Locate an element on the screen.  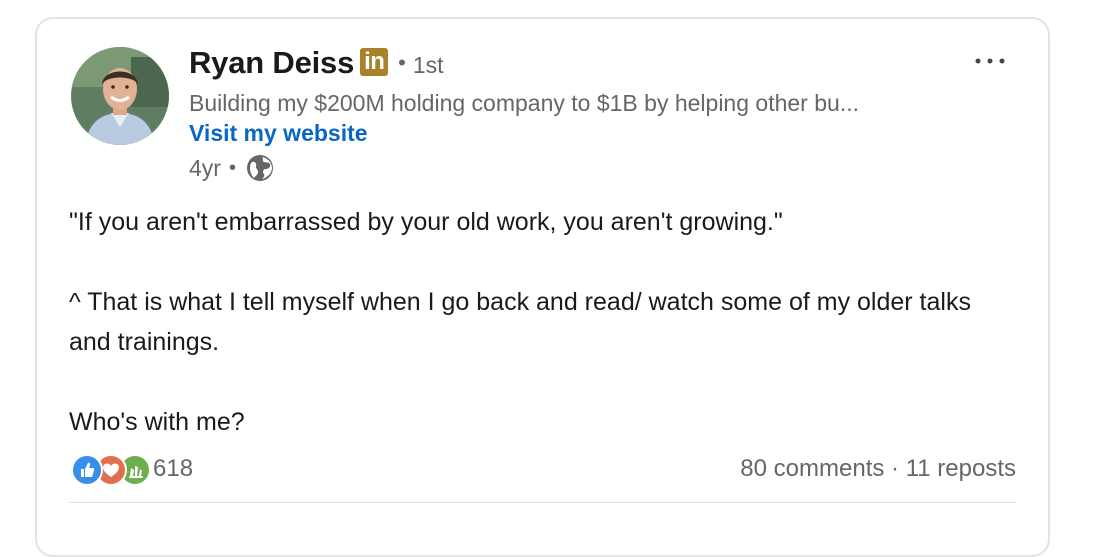
post-timestamp: 4yr is located at coordinates (205, 167).